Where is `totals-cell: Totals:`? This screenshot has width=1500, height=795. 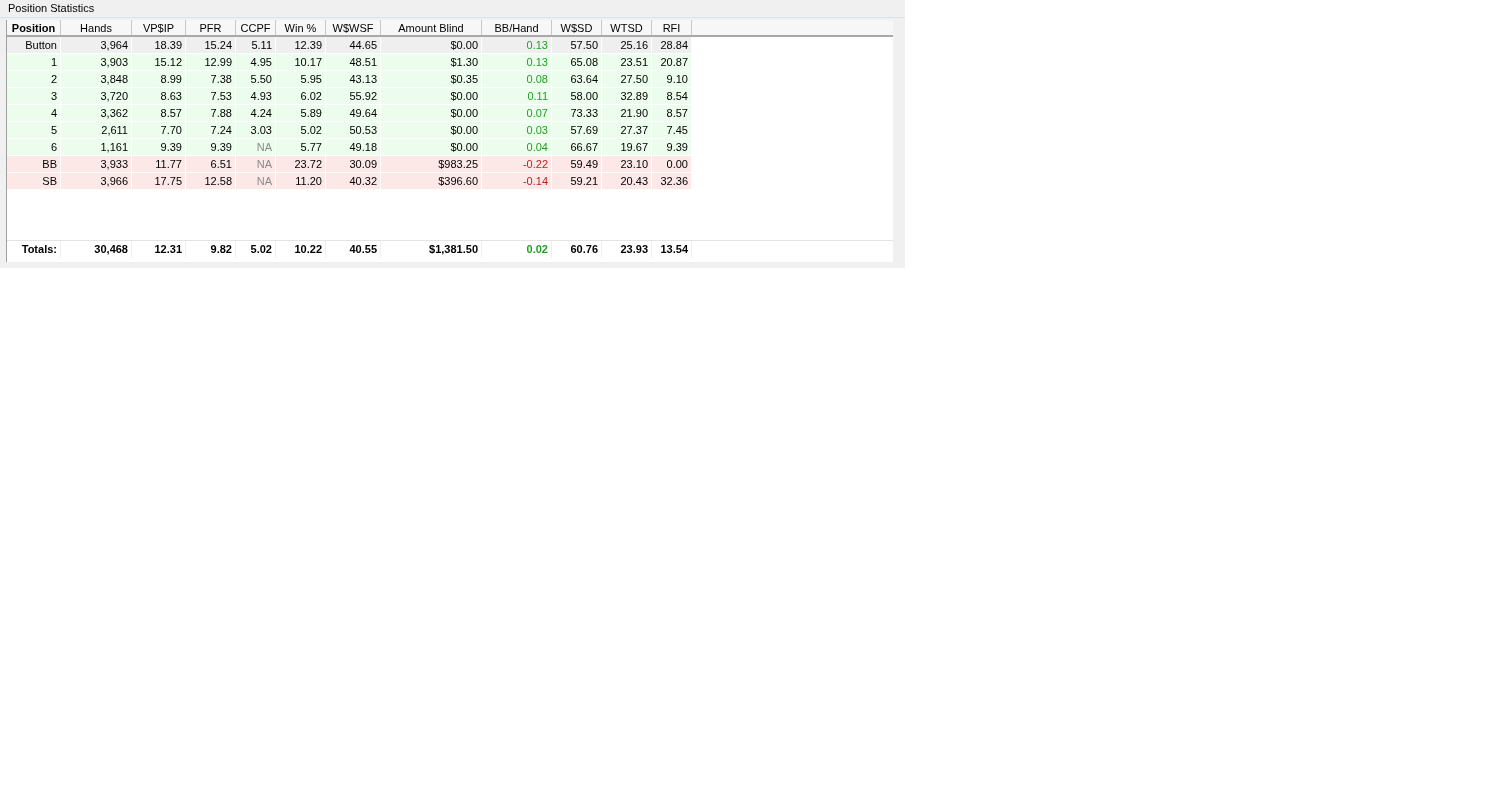
totals-cell: Totals: is located at coordinates (34, 249).